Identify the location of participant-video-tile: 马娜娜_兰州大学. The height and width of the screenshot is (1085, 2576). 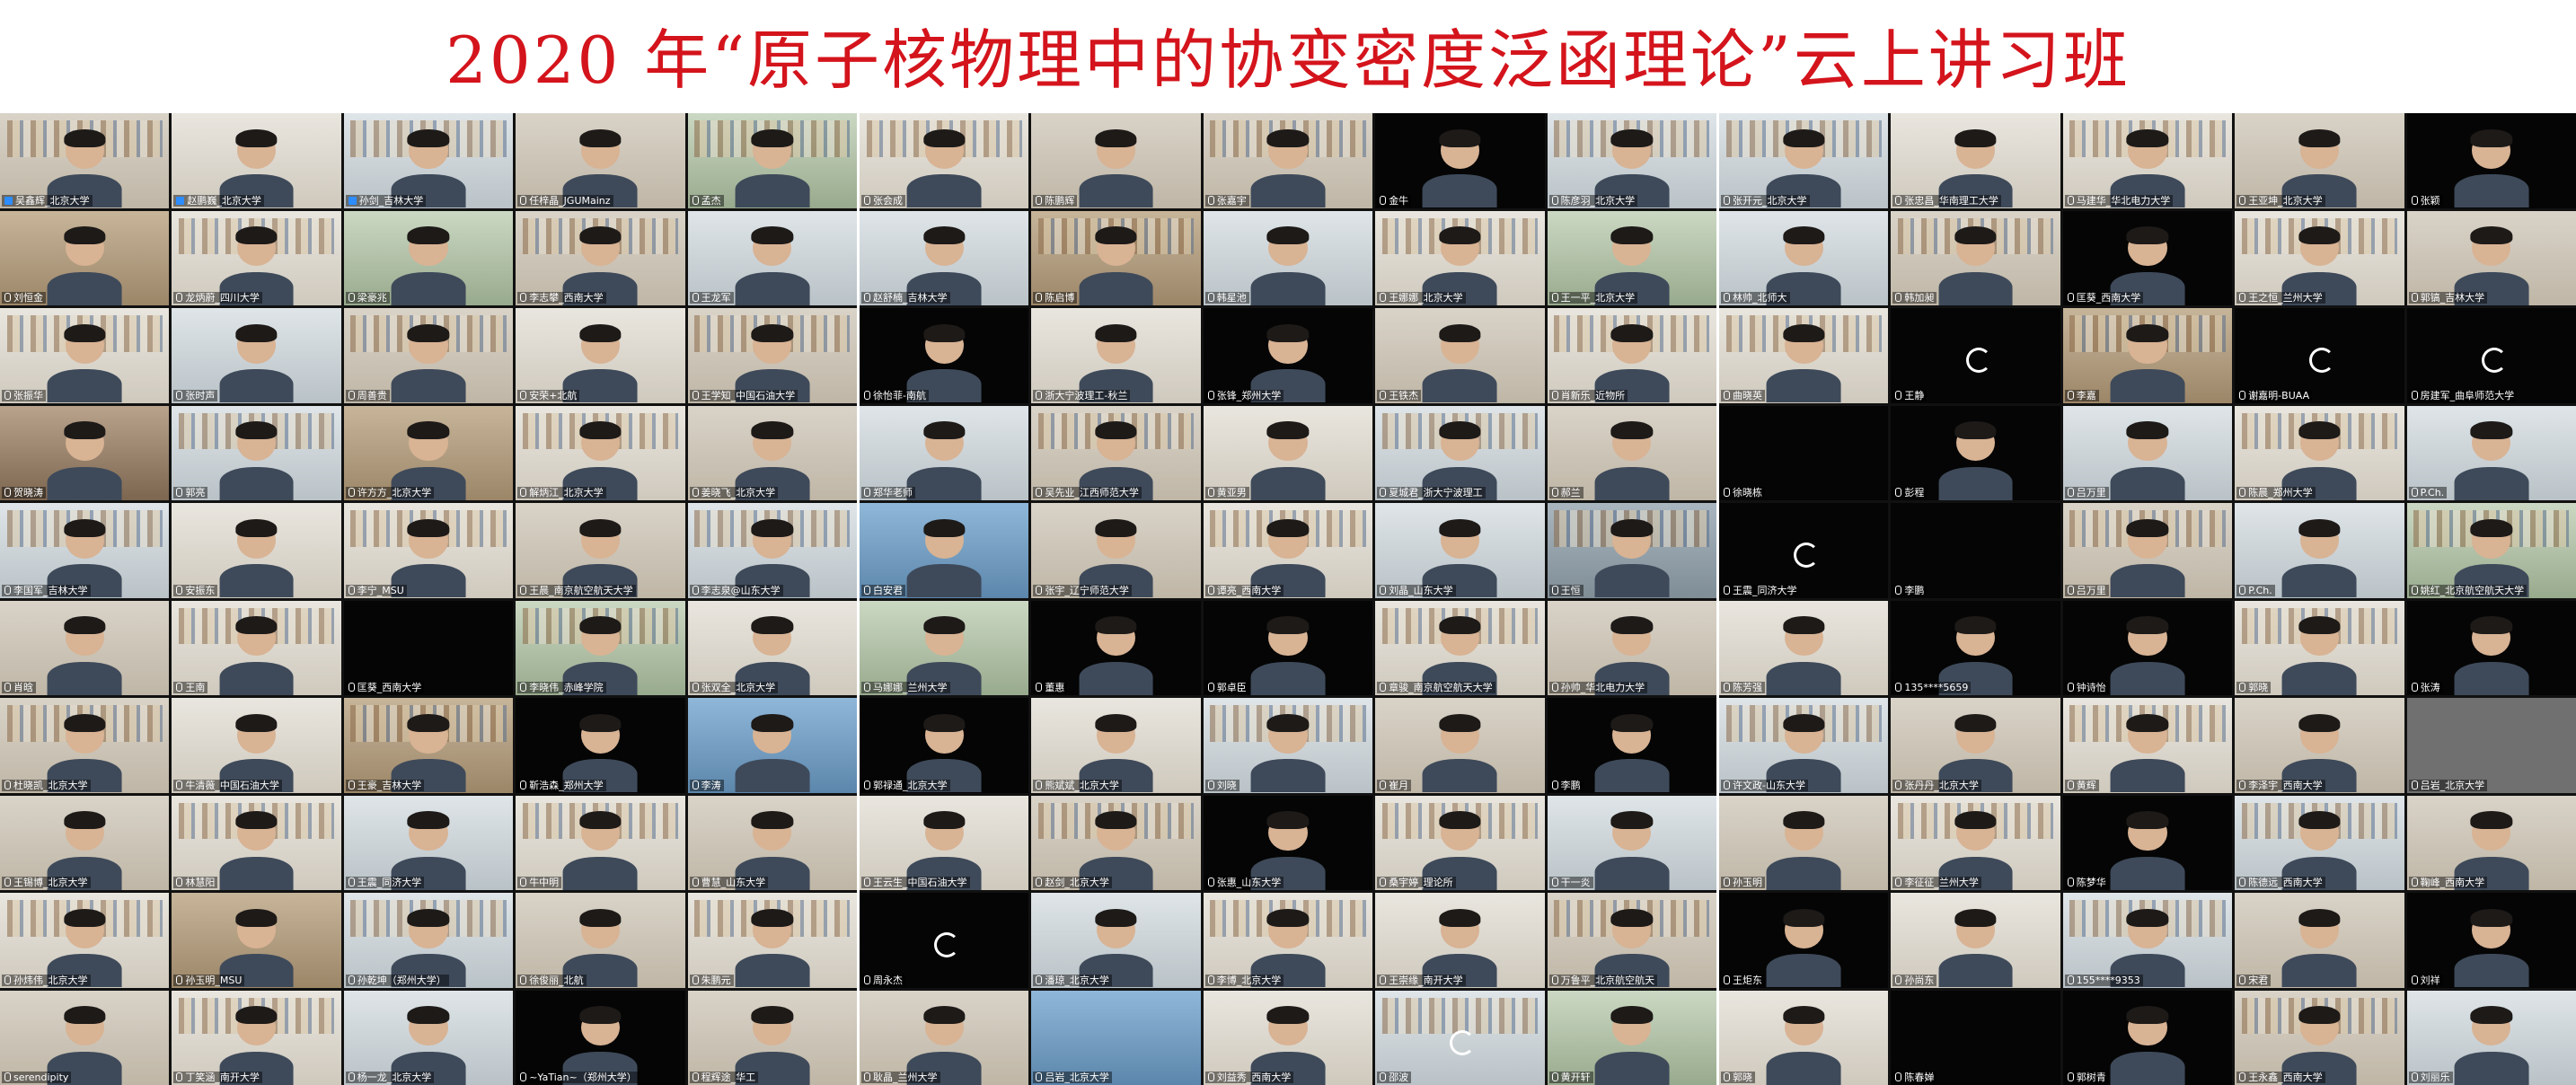
(944, 647).